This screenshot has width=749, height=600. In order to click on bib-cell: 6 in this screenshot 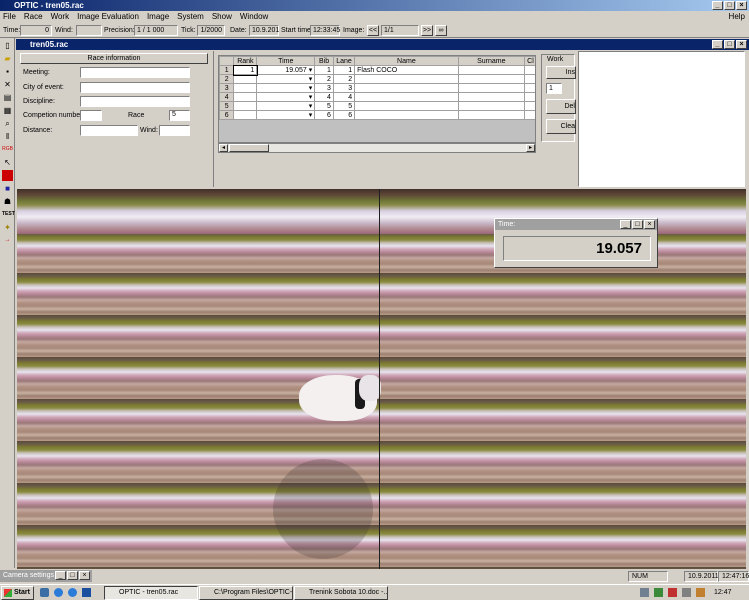, I will do `click(324, 115)`.